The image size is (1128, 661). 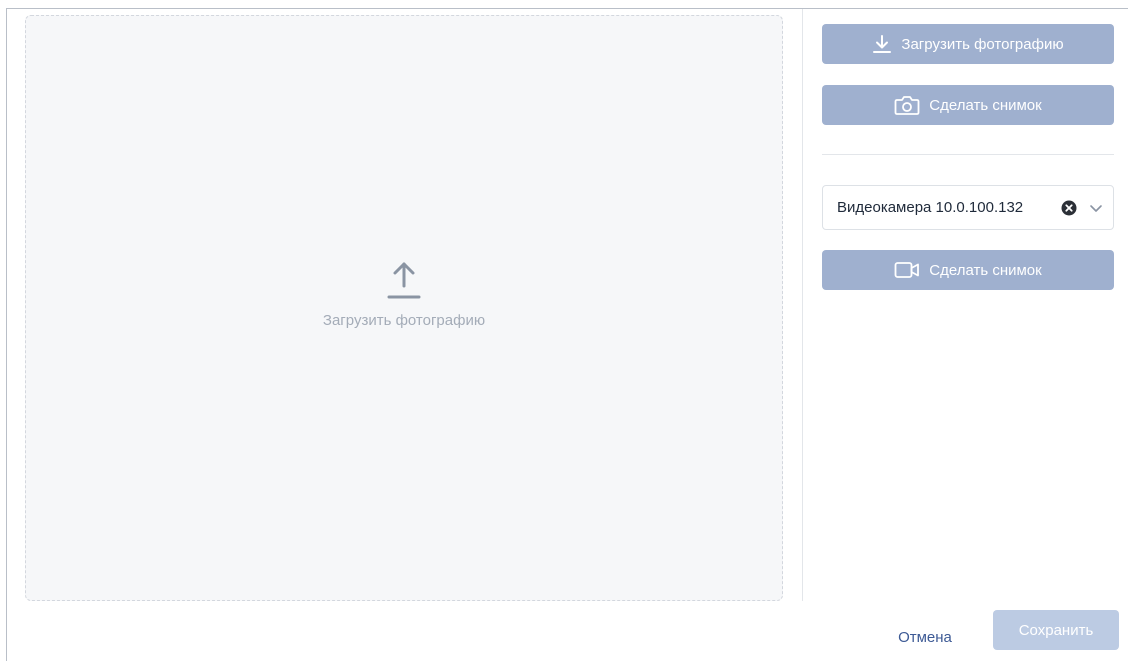 I want to click on video-snapshot-button: Сделать снимок, so click(x=968, y=270).